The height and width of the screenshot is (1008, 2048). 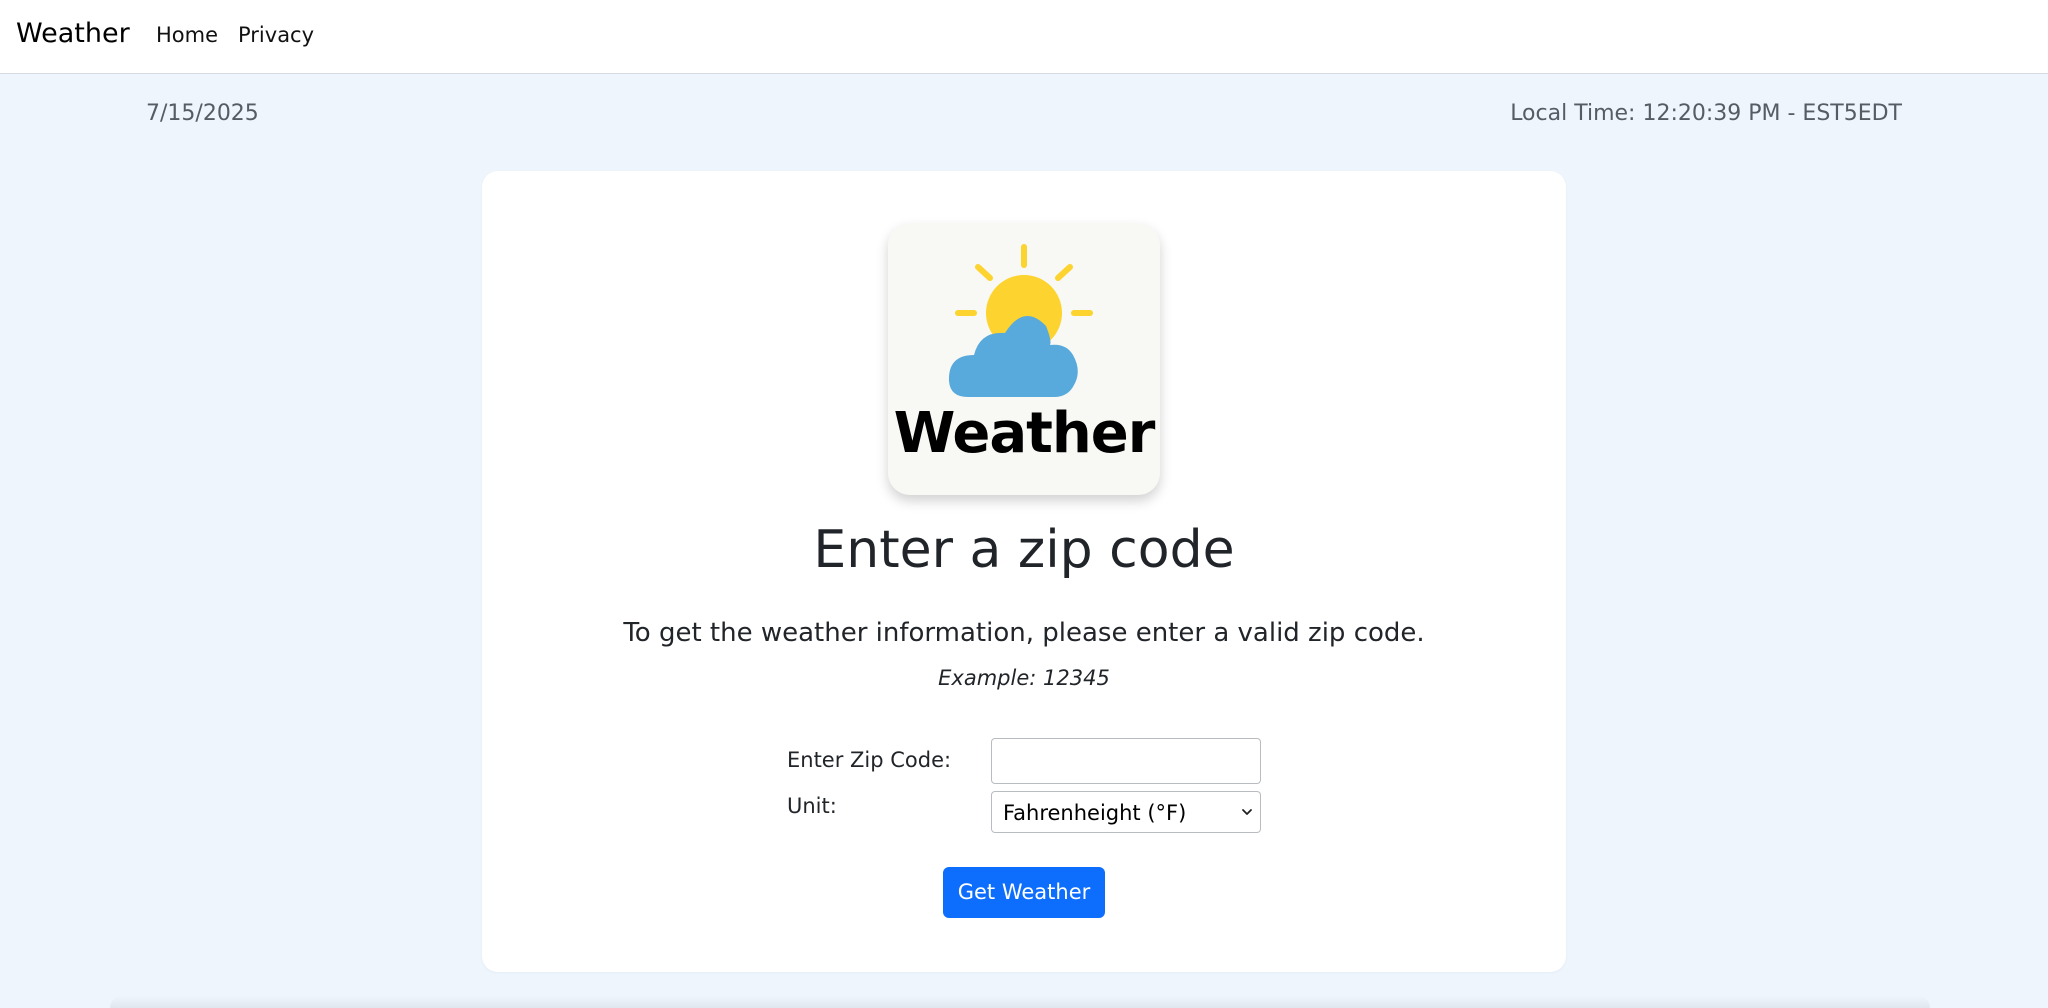 What do you see at coordinates (869, 760) in the screenshot?
I see `zip-code-label: Enter Zip Code:` at bounding box center [869, 760].